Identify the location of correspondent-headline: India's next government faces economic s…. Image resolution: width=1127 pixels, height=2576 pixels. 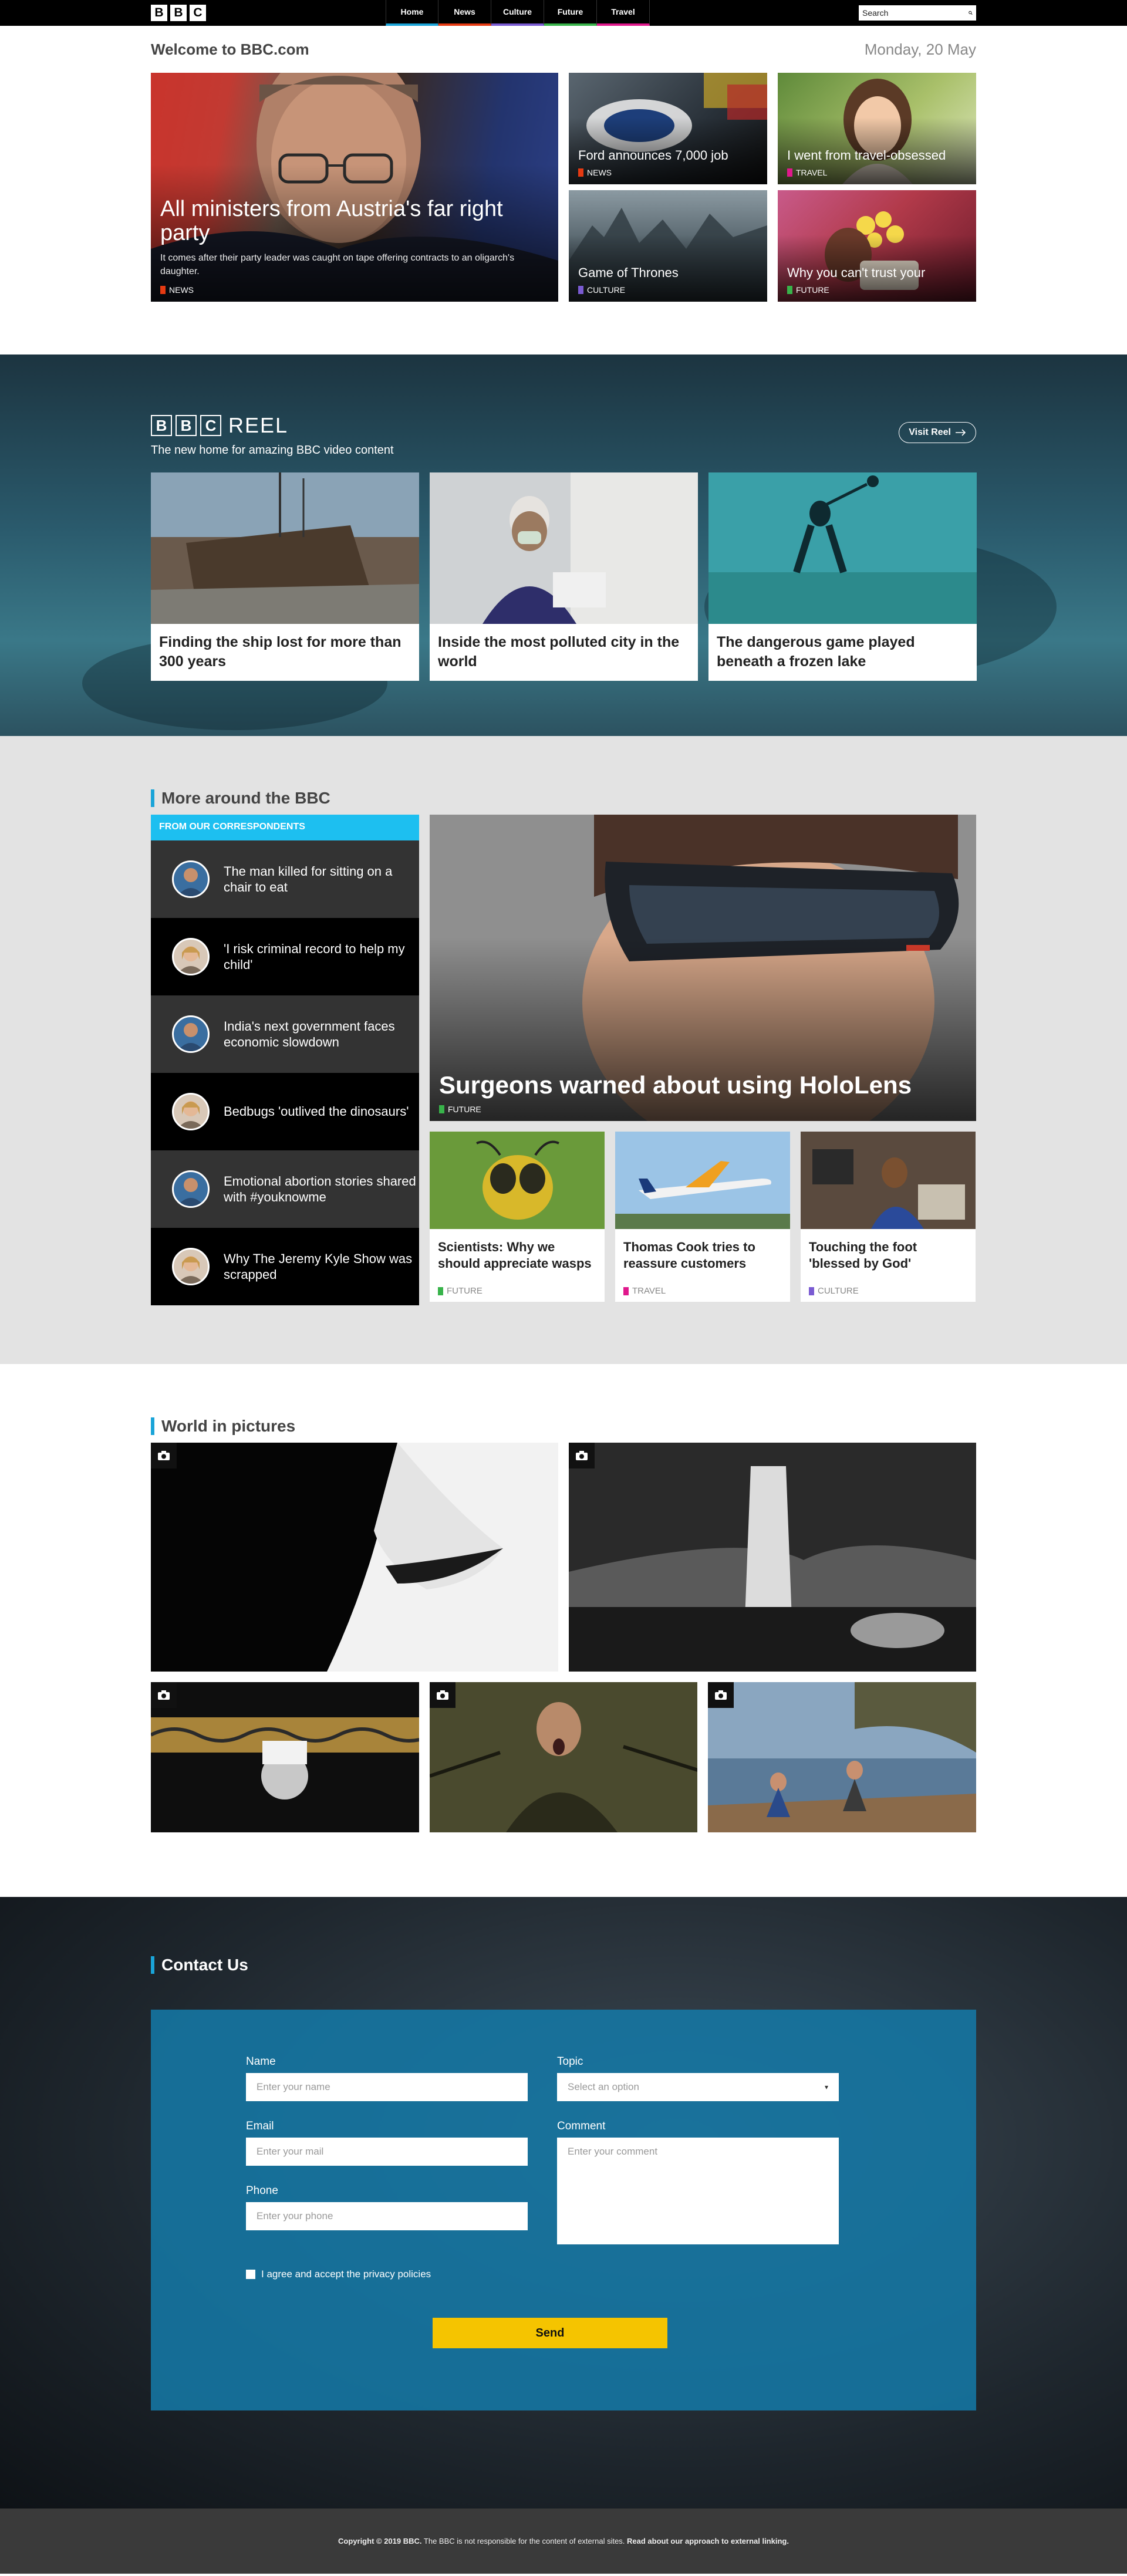
(309, 1034).